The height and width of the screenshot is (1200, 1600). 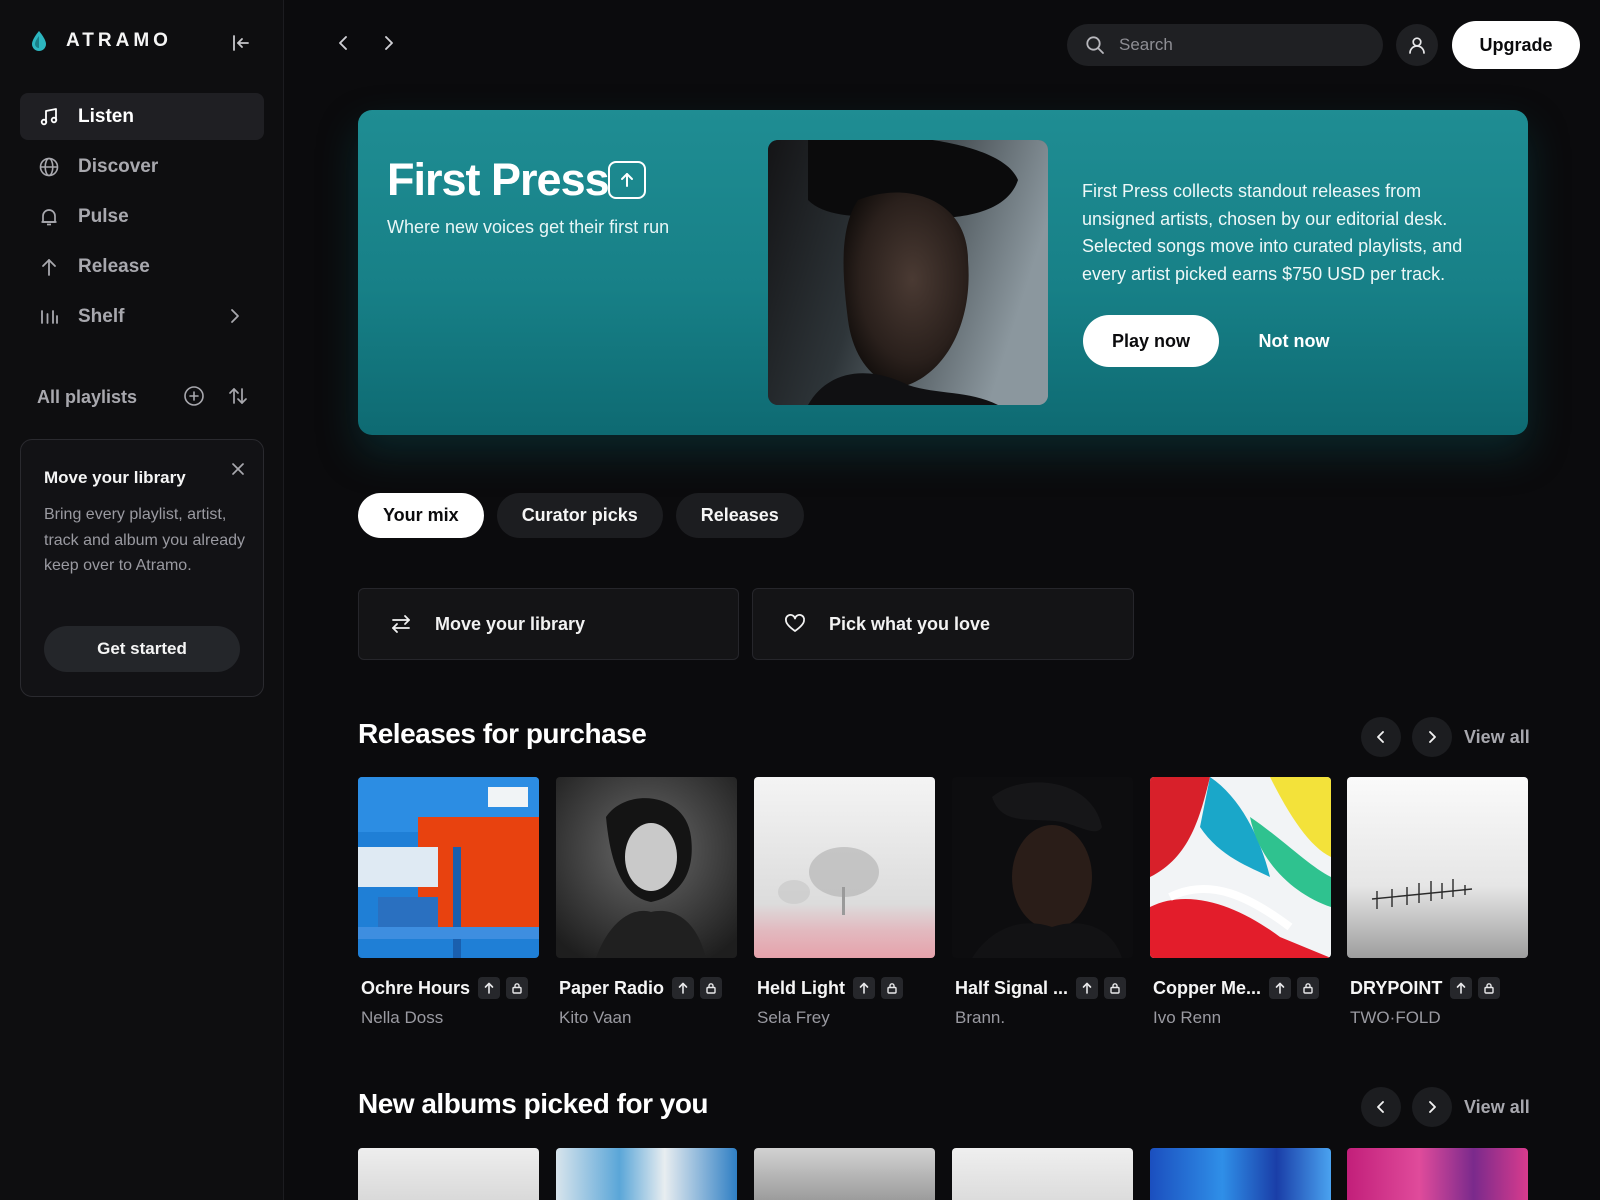 I want to click on collapse-left-icon, so click(x=241, y=43).